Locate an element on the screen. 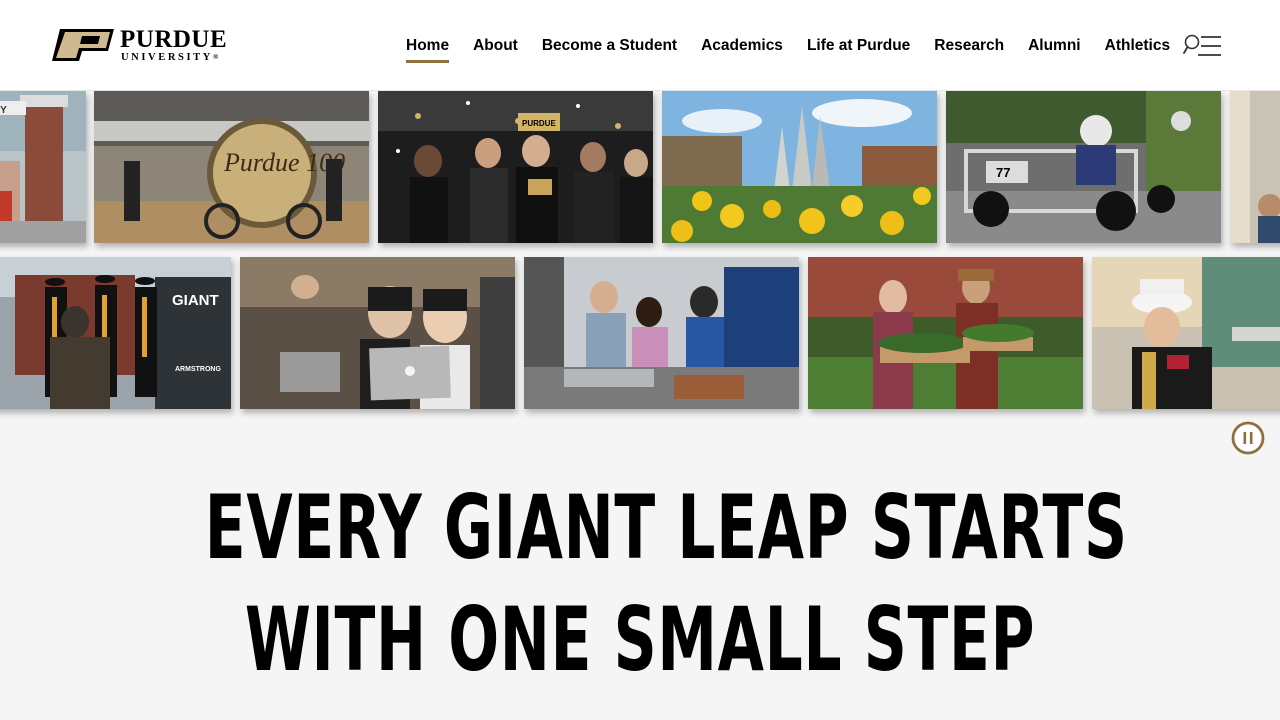 This screenshot has height=720, width=1280. search-menu-button is located at coordinates (1204, 46).